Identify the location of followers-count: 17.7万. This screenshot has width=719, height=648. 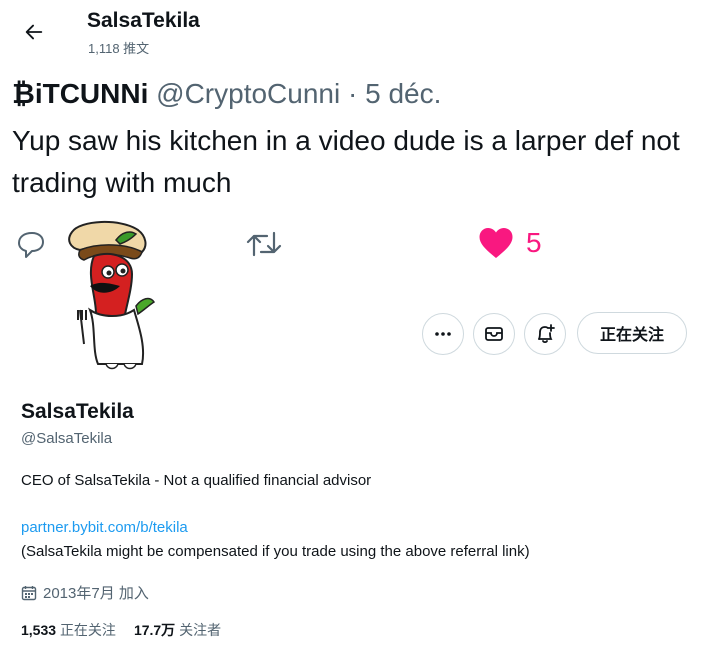
(154, 630).